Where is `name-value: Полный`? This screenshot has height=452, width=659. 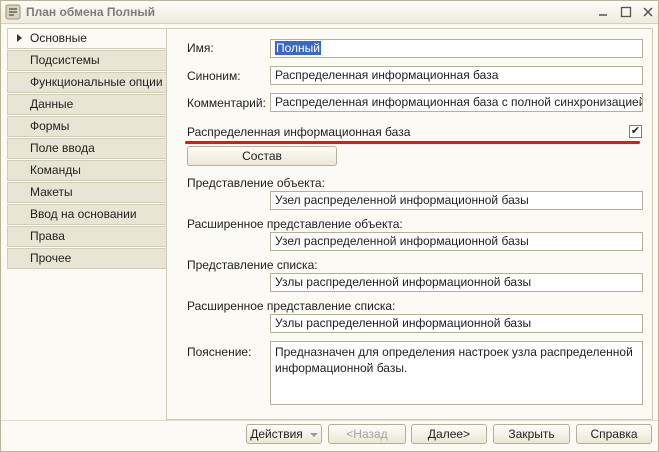 name-value: Полный is located at coordinates (298, 48).